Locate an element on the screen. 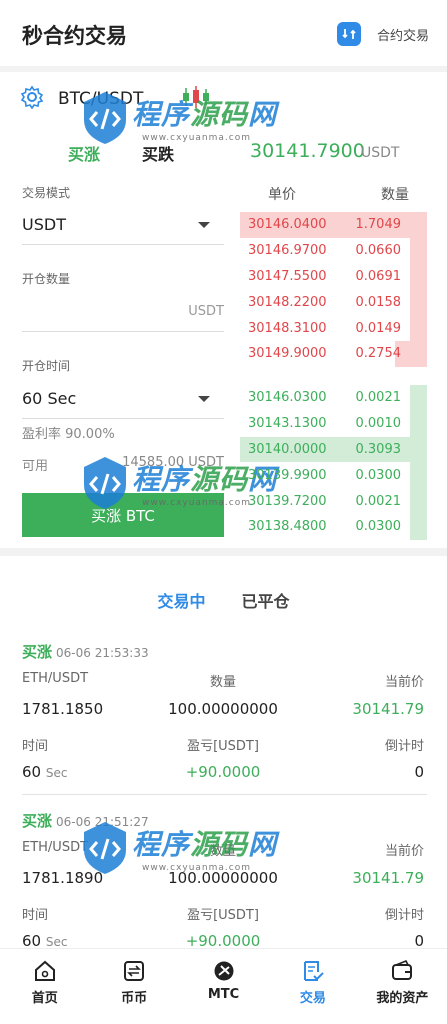 The width and height of the screenshot is (447, 1024). ask-row: 30146.9700 0.0660 is located at coordinates (333, 250).